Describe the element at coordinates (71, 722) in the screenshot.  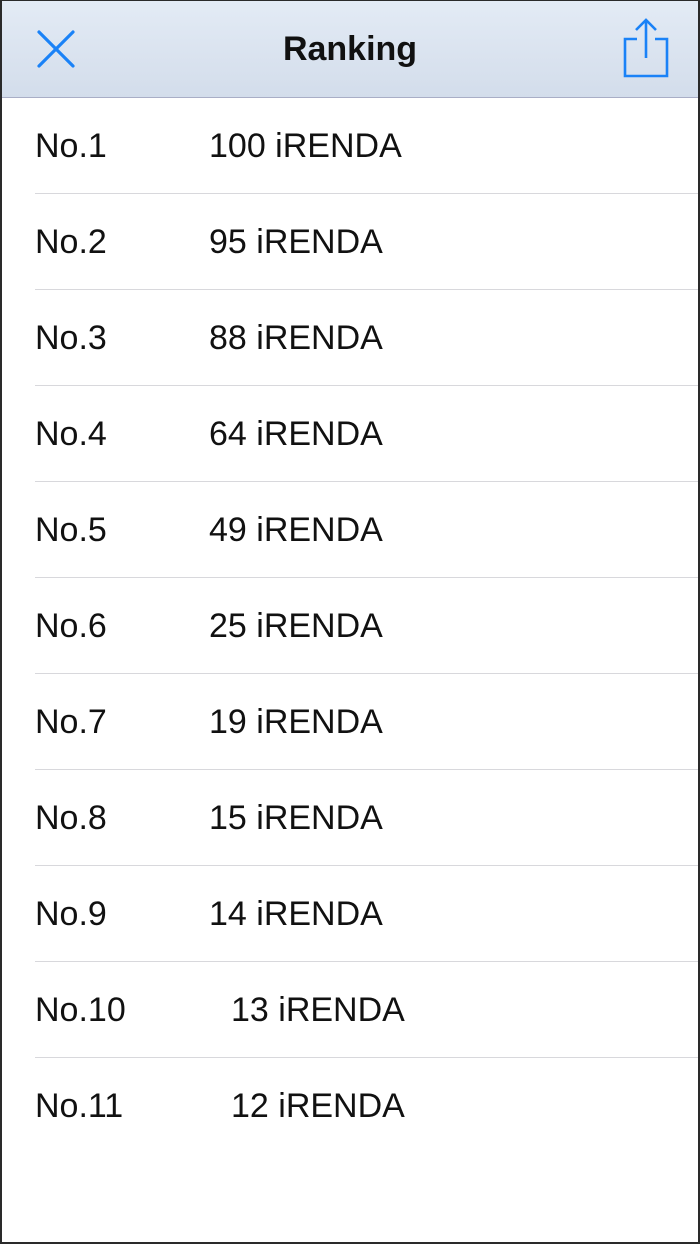
I see `rank-label: No.7` at that location.